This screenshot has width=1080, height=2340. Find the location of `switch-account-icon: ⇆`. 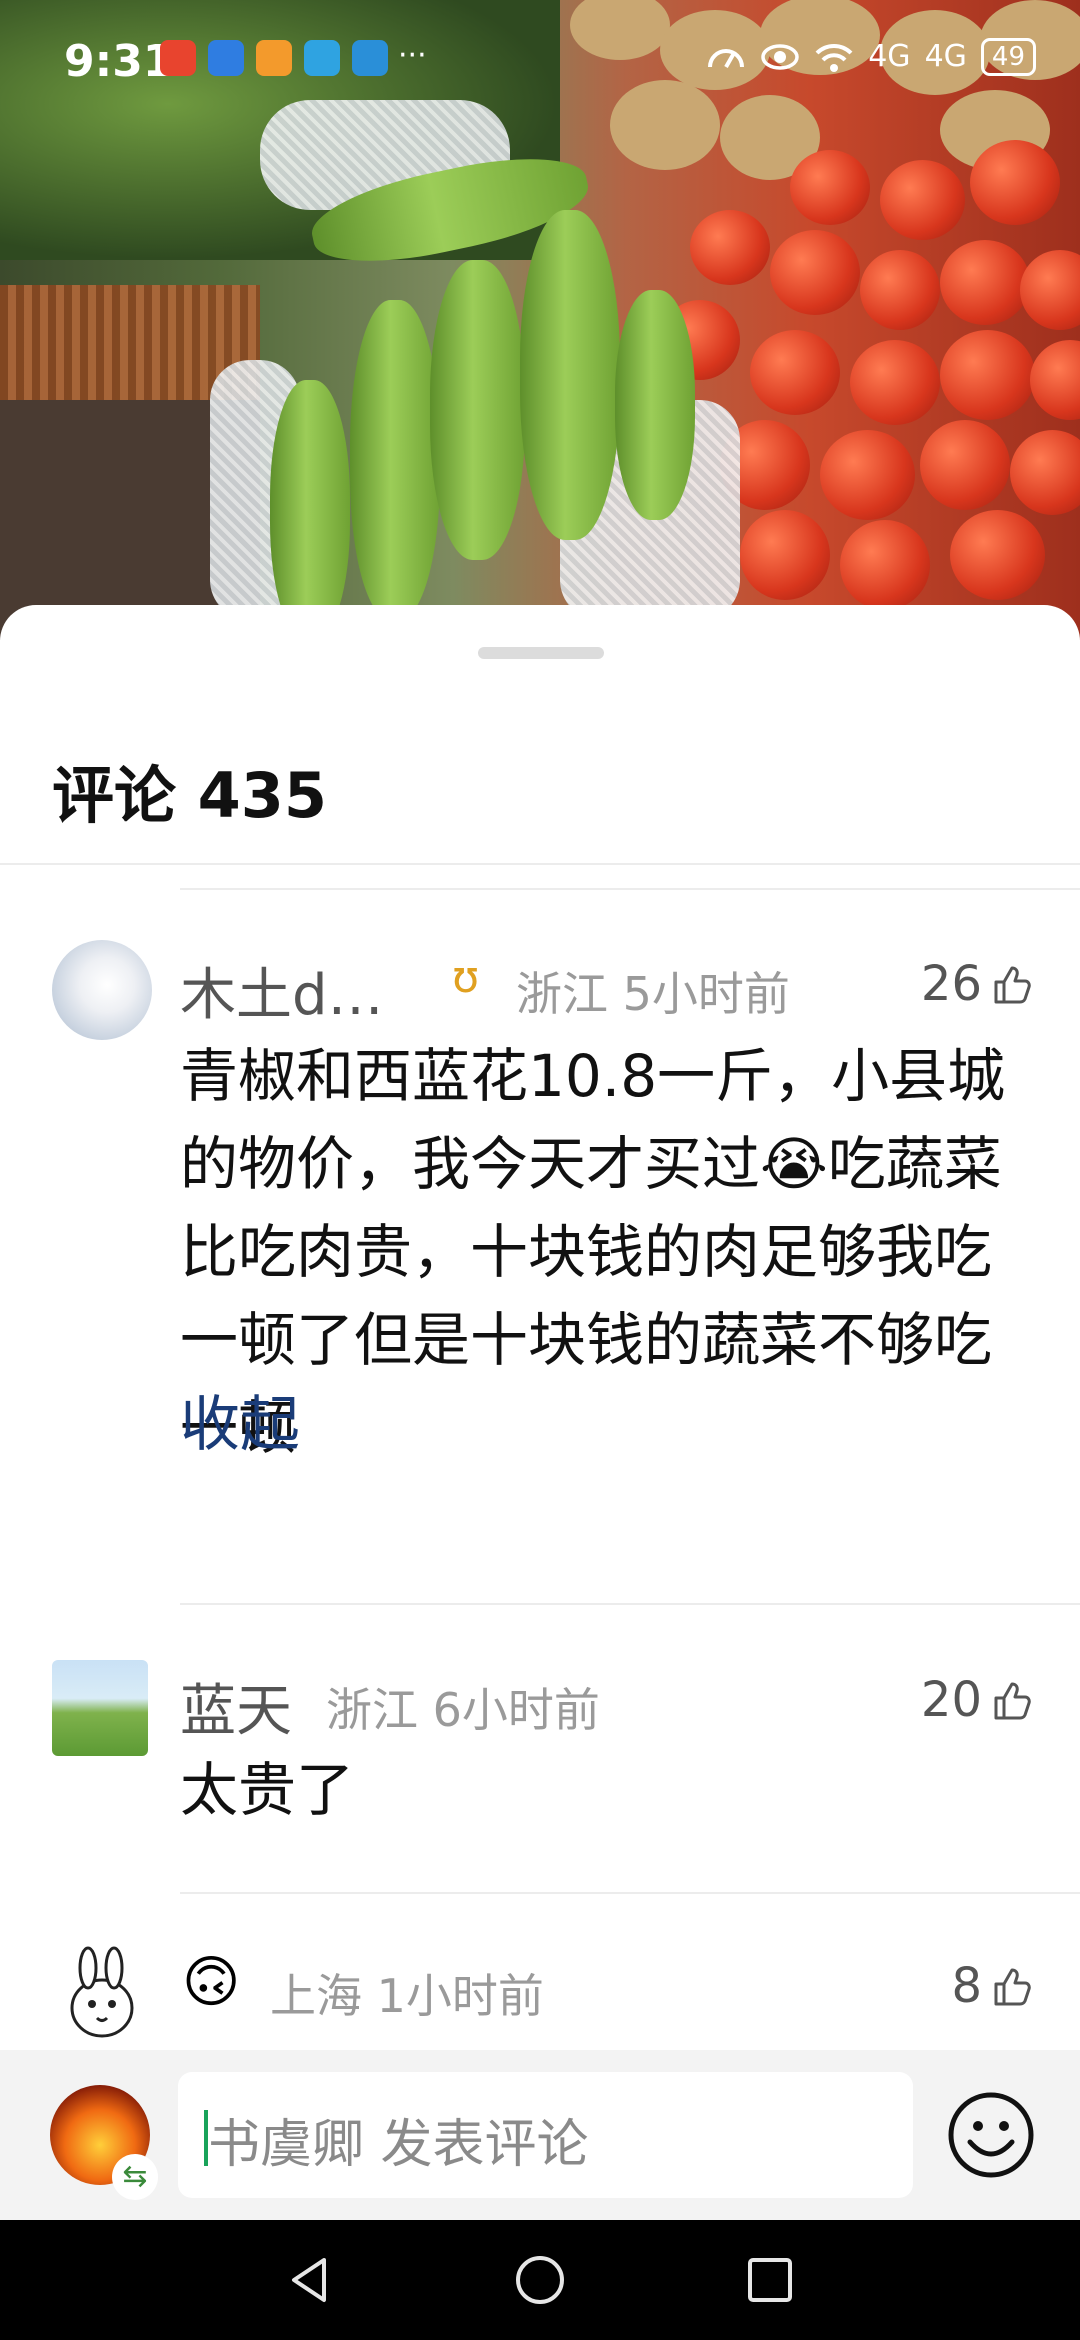

switch-account-icon: ⇆ is located at coordinates (135, 2177).